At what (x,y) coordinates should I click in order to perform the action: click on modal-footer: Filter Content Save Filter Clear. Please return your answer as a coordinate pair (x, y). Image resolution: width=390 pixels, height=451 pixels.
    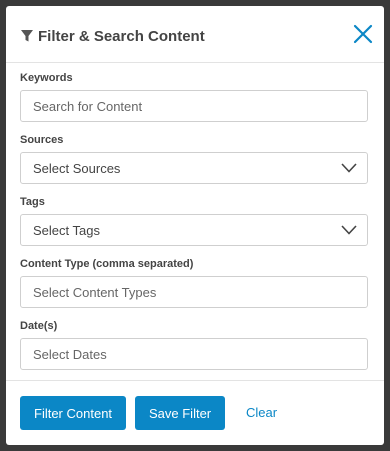
    Looking at the image, I should click on (195, 412).